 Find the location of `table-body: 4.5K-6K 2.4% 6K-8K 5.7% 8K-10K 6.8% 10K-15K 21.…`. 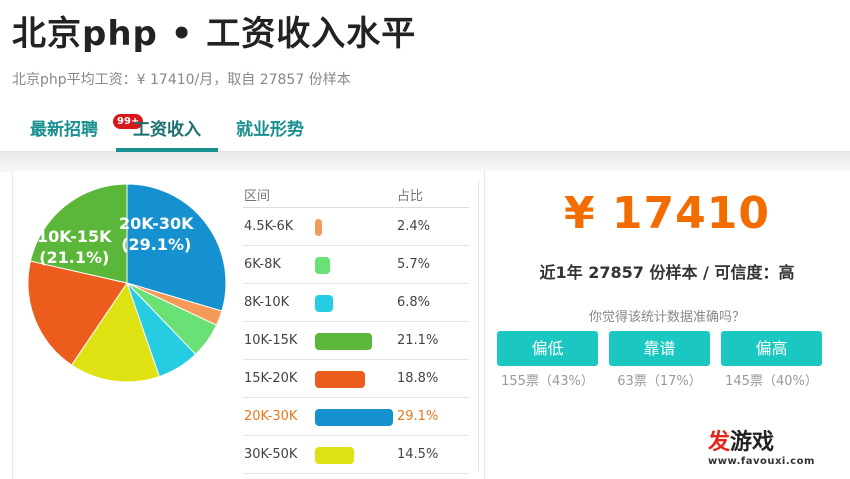

table-body: 4.5K-6K 2.4% 6K-8K 5.7% 8K-10K 6.8% 10K-15K 21.… is located at coordinates (356, 341).